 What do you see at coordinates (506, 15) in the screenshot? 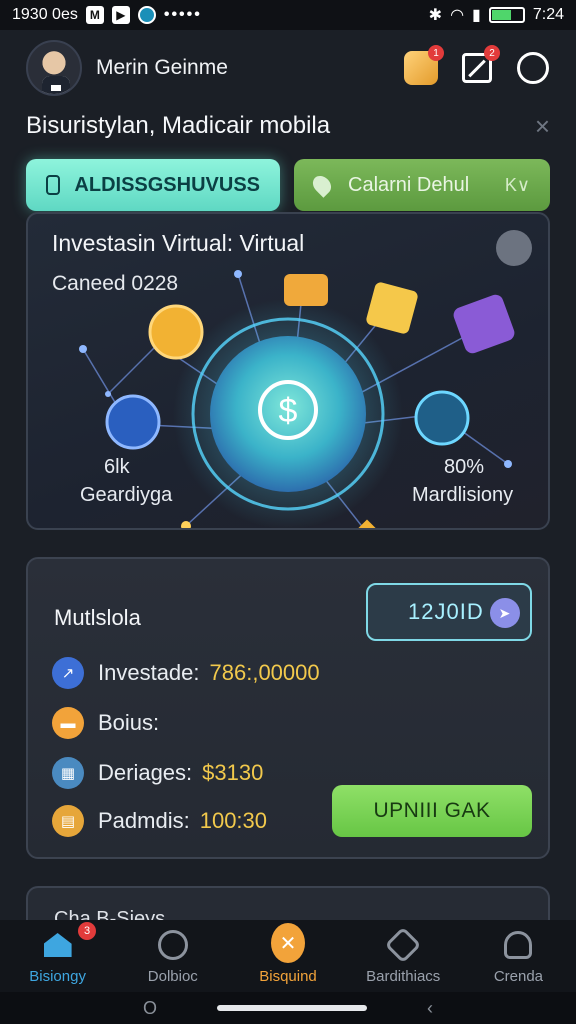
I see `battery-icon` at bounding box center [506, 15].